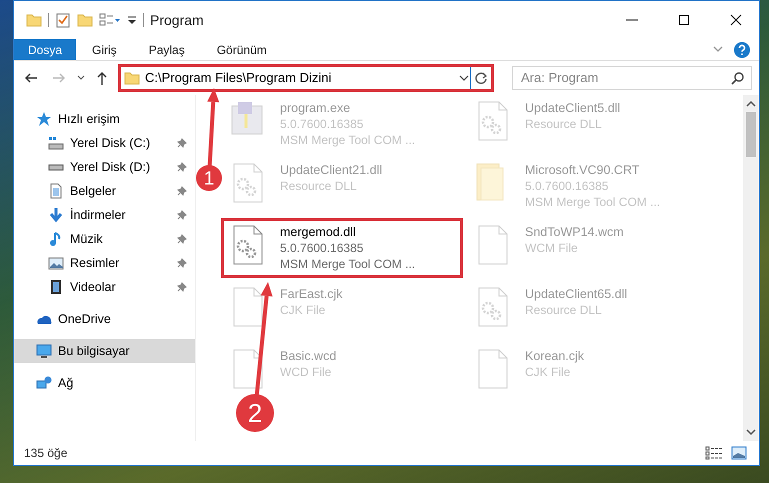  I want to click on sidebar-item: Bu bilgisayar, so click(104, 351).